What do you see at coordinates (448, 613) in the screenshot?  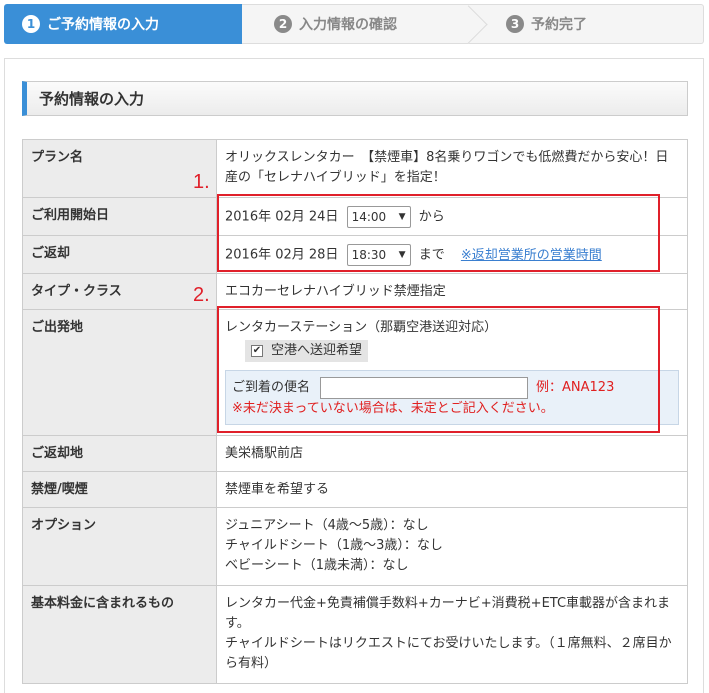 I see `included-line: レンタカー代金+免責補償手数料+カーナビ+消費税+ETC車載器が含まれます。` at bounding box center [448, 613].